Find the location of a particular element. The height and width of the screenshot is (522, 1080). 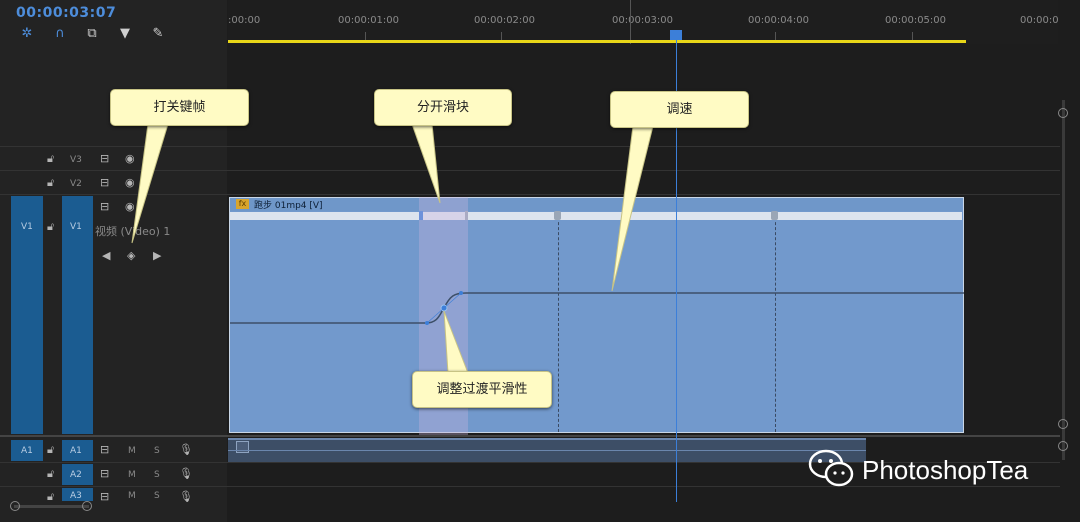

watermark-text: PhotoshopTea is located at coordinates (945, 470).